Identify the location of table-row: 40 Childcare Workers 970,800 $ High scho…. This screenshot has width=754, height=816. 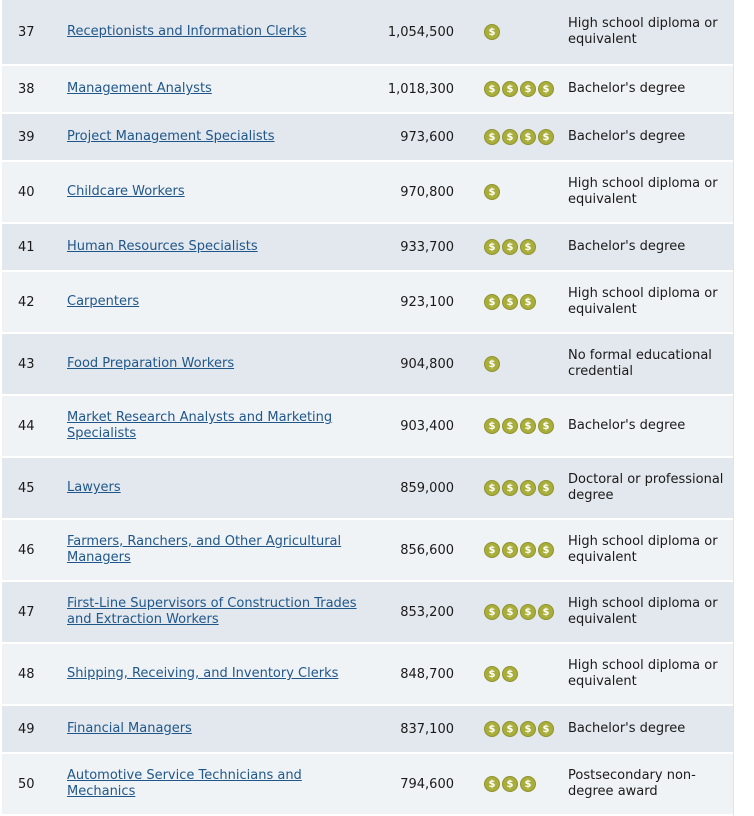
(367, 193).